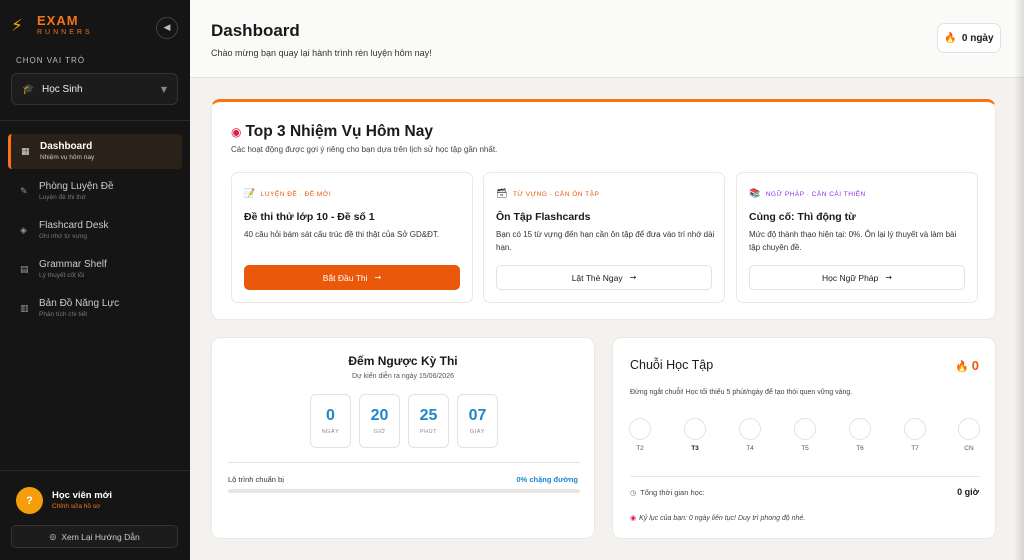 The width and height of the screenshot is (1024, 560). What do you see at coordinates (76, 186) in the screenshot?
I see `nav-item-title: Phòng Luyện Đề` at bounding box center [76, 186].